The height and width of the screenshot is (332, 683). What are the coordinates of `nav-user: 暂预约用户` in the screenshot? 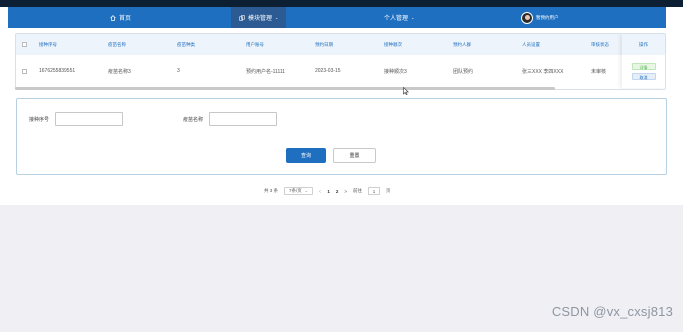 It's located at (540, 17).